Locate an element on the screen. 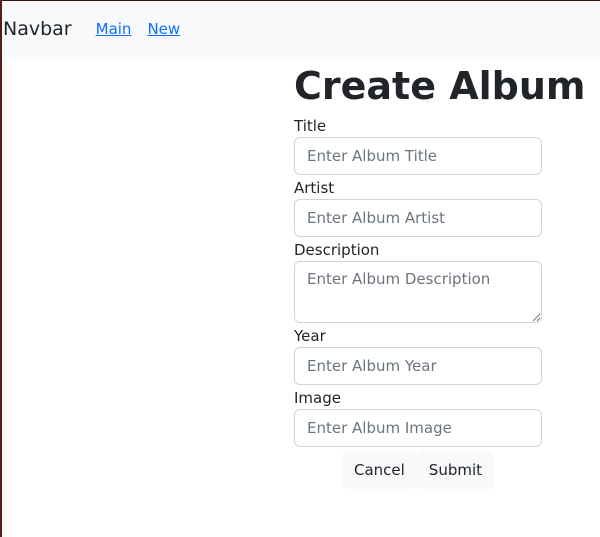 The image size is (600, 537). title-label: Title is located at coordinates (310, 126).